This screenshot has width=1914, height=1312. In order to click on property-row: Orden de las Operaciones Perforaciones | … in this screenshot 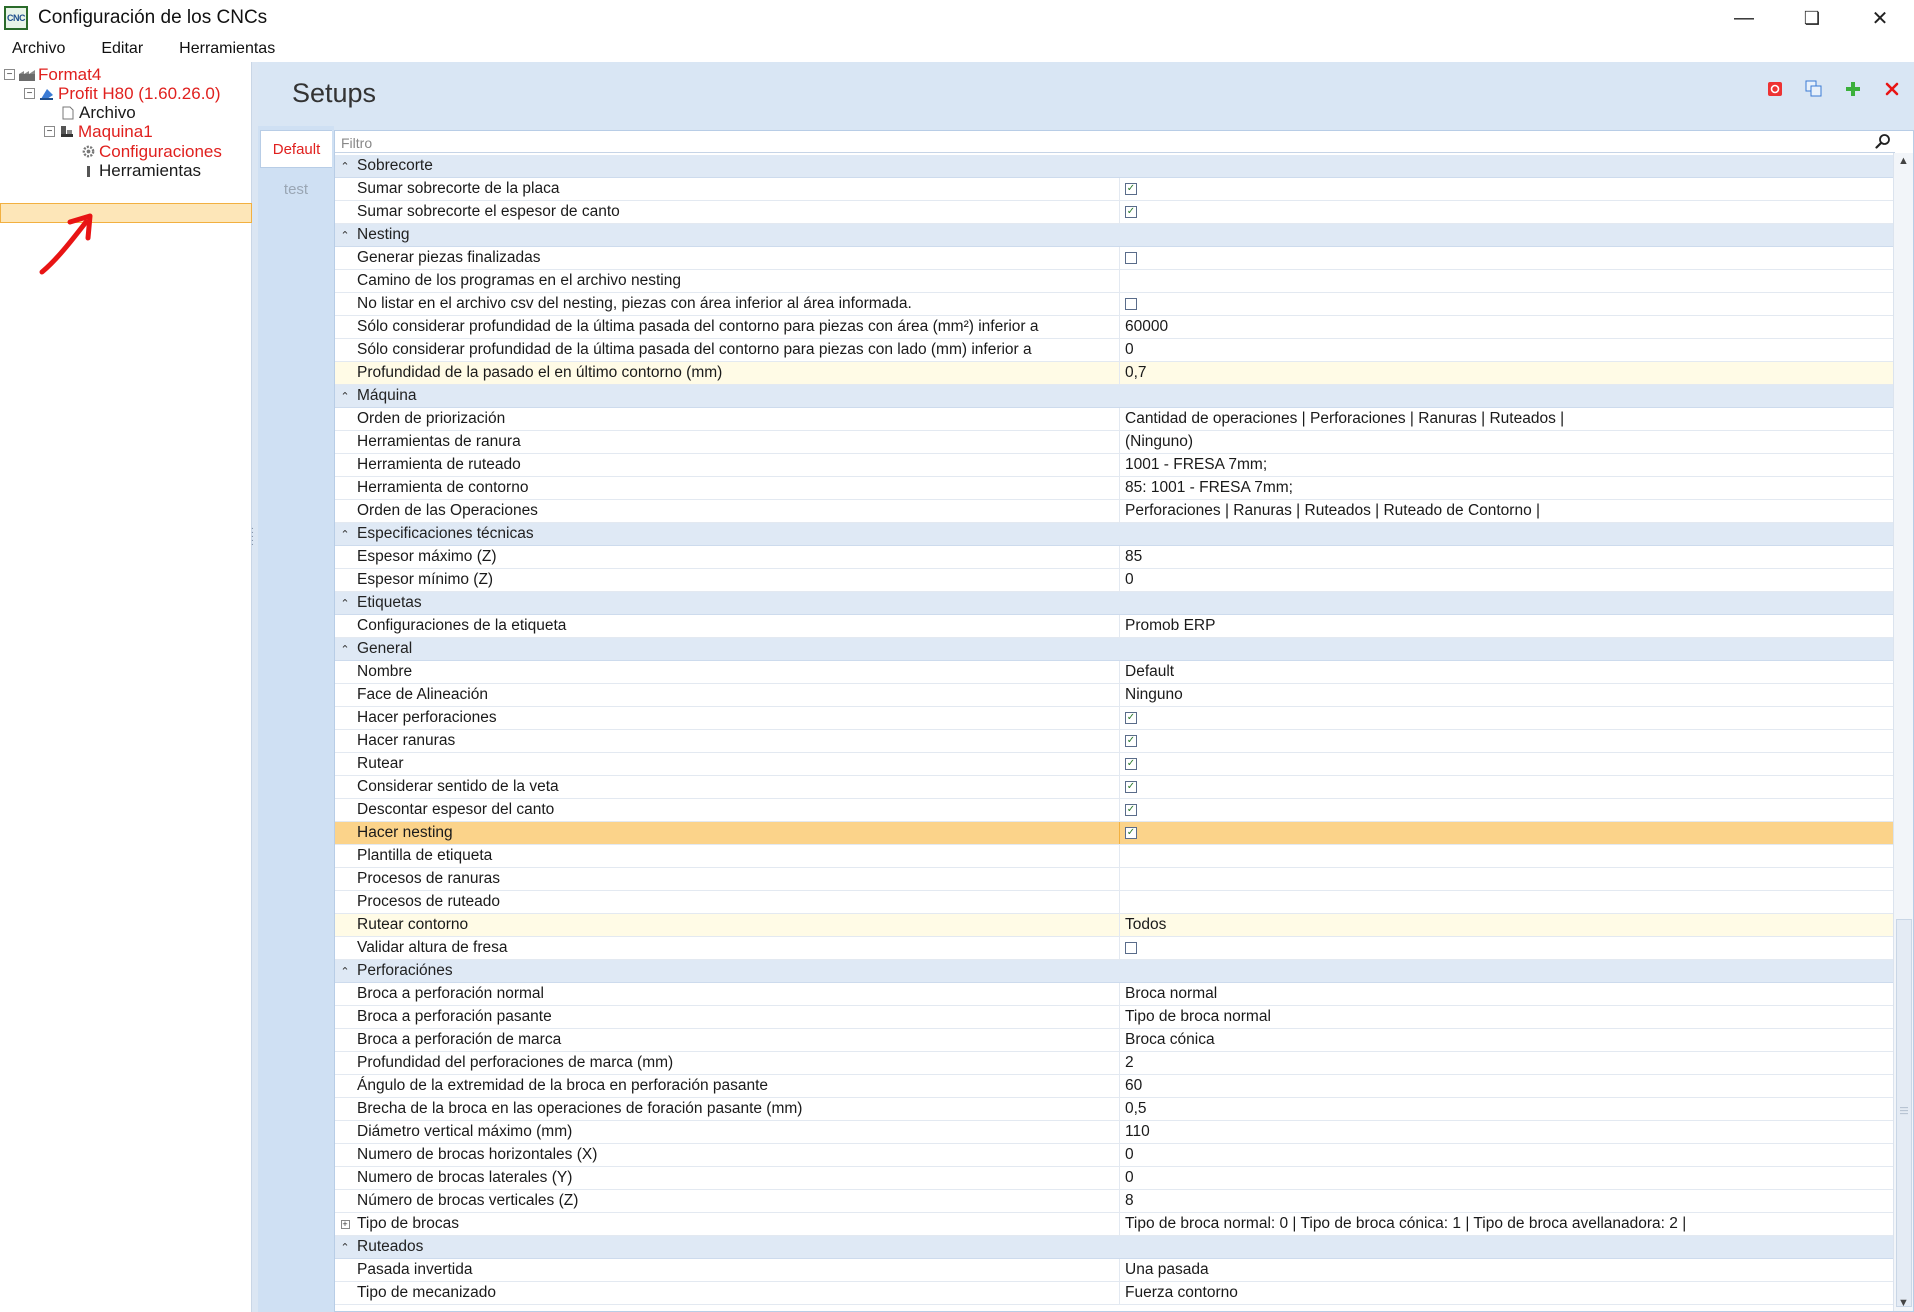, I will do `click(1115, 511)`.